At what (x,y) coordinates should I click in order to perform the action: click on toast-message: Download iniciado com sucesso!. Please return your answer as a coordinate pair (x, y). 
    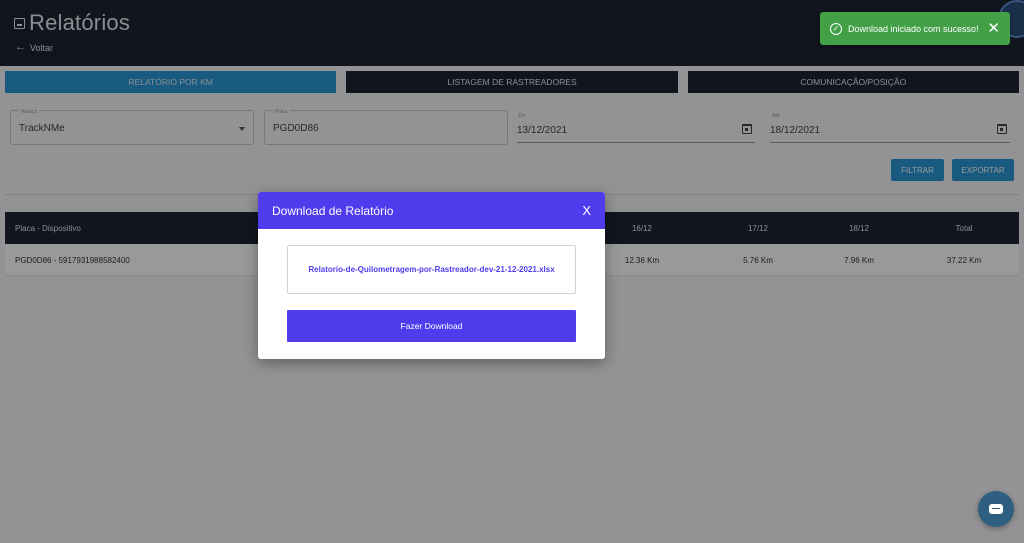
    Looking at the image, I should click on (913, 28).